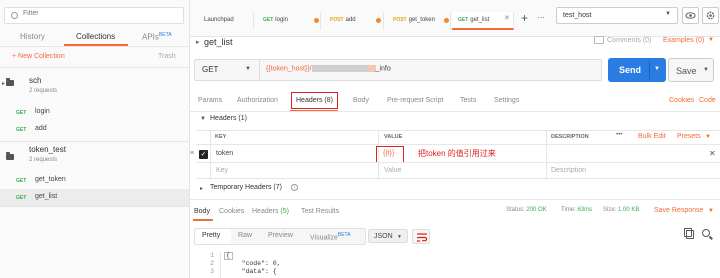 The width and height of the screenshot is (720, 278). What do you see at coordinates (294, 187) in the screenshot?
I see `info-icon: i` at bounding box center [294, 187].